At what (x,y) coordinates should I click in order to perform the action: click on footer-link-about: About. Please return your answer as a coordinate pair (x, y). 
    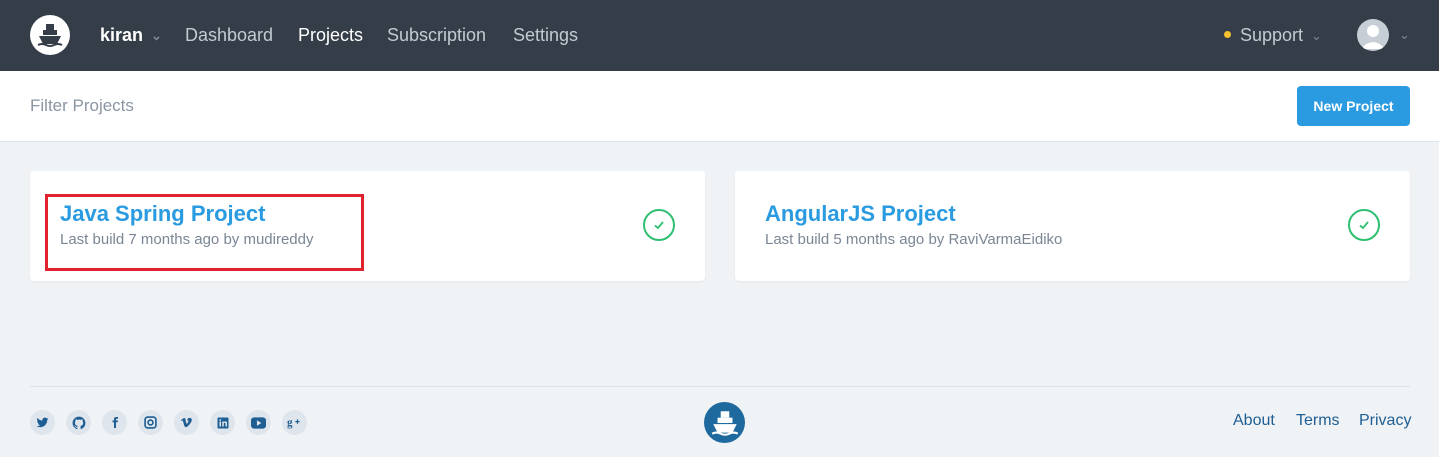
    Looking at the image, I should click on (1254, 421).